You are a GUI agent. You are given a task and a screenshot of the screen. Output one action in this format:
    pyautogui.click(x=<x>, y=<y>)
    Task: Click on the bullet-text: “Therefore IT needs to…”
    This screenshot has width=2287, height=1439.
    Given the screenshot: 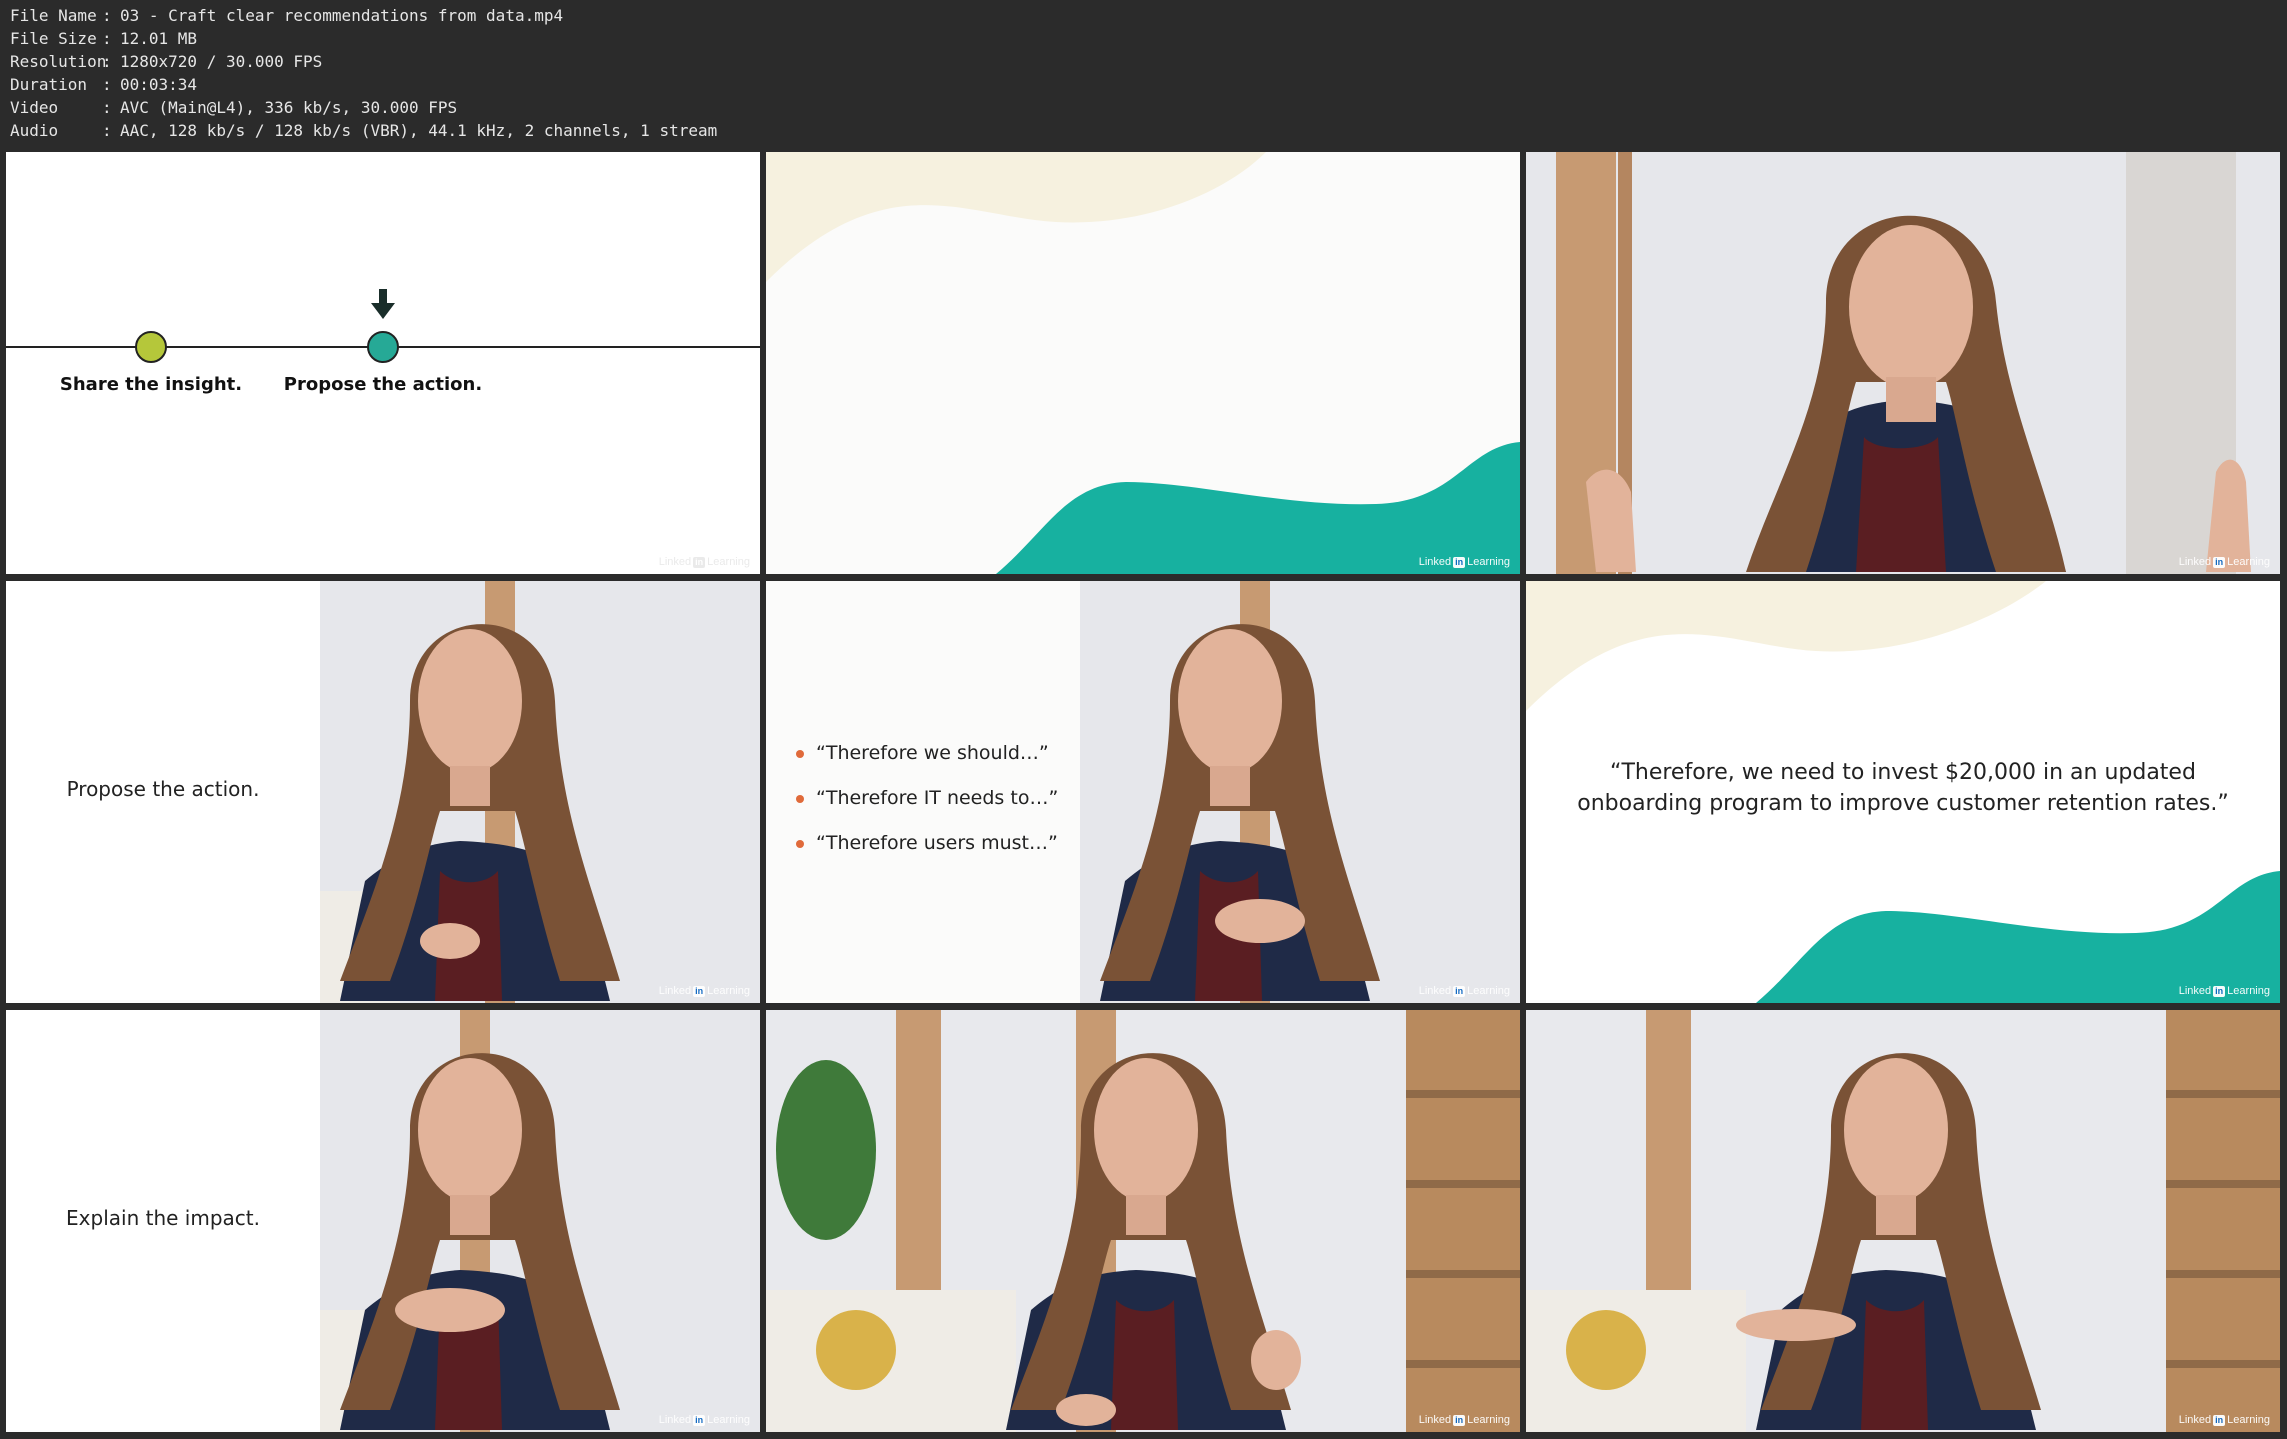 What is the action you would take?
    pyautogui.click(x=937, y=798)
    